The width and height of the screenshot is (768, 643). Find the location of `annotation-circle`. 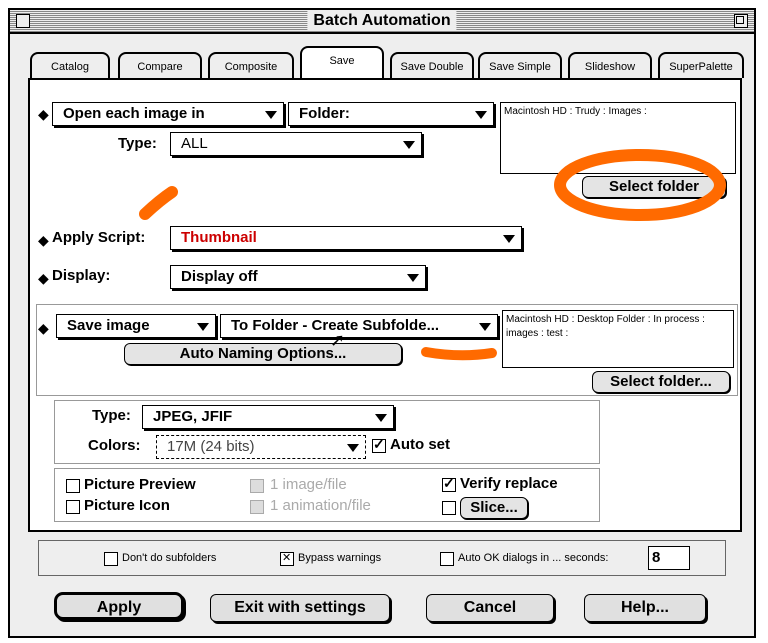

annotation-circle is located at coordinates (640, 185).